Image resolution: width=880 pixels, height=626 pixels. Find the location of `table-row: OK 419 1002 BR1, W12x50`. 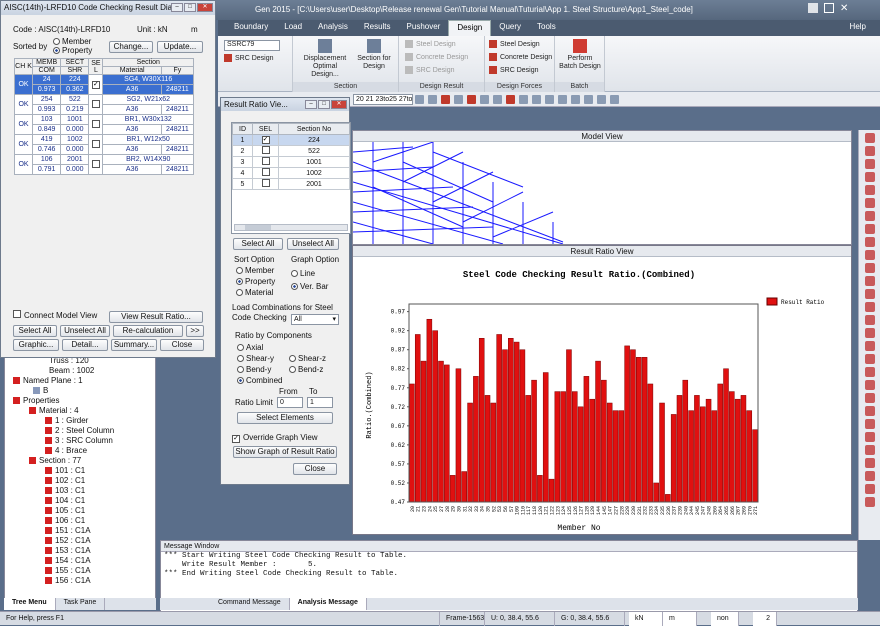

table-row: OK 419 1002 BR1, W12x50 is located at coordinates (103, 144).